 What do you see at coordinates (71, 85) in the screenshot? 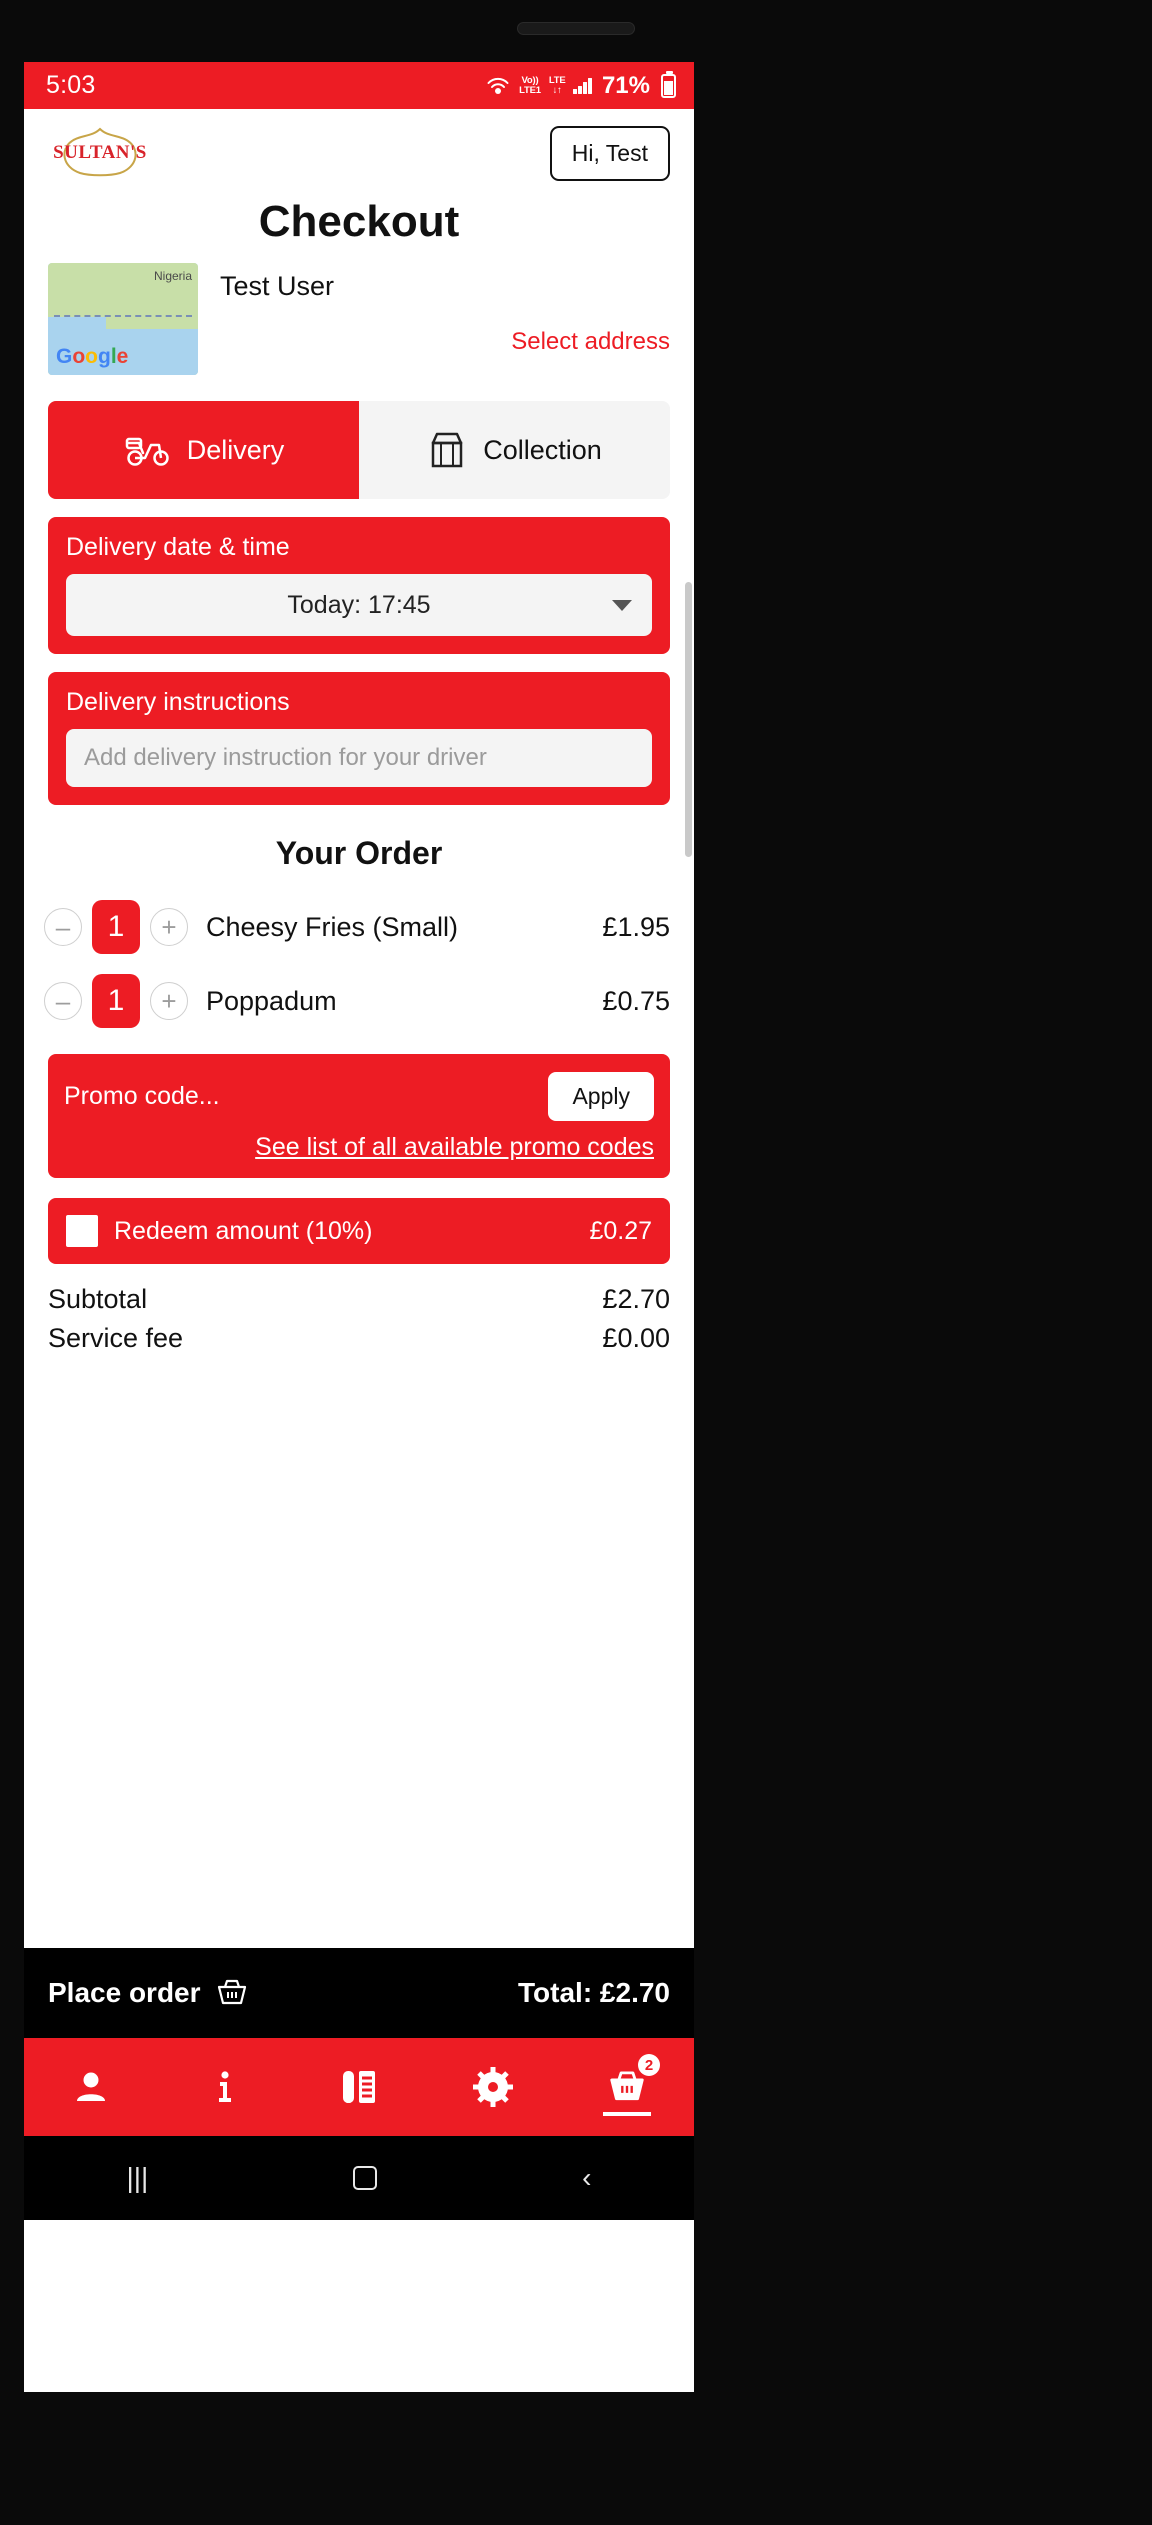
I see `status-time: 5:03` at bounding box center [71, 85].